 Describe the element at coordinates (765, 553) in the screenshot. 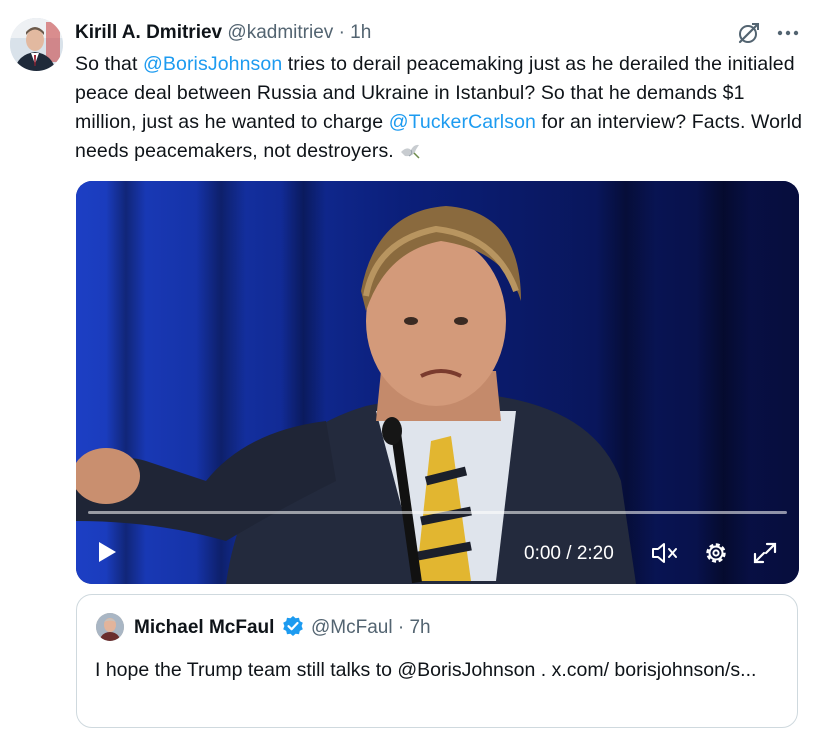

I see `fullscreen-icon` at that location.